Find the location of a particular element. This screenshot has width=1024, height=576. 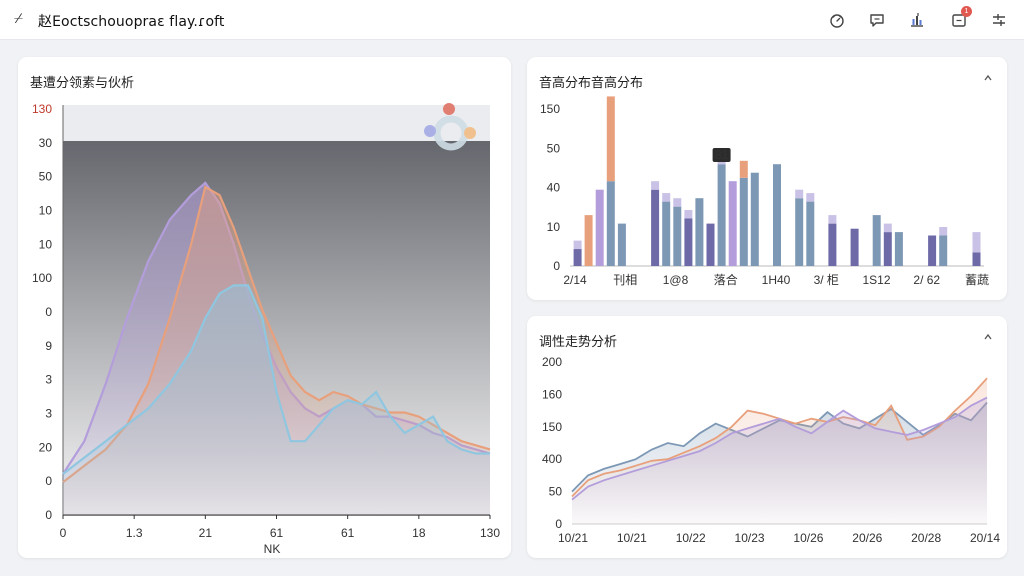

x-tick-label: 130 is located at coordinates (490, 533).